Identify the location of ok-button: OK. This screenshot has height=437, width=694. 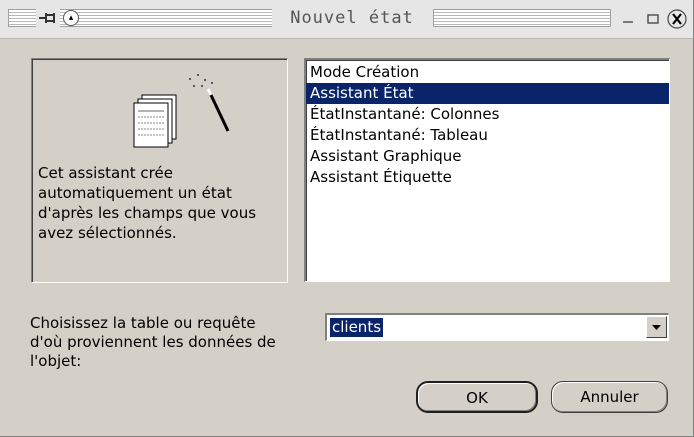
(477, 397).